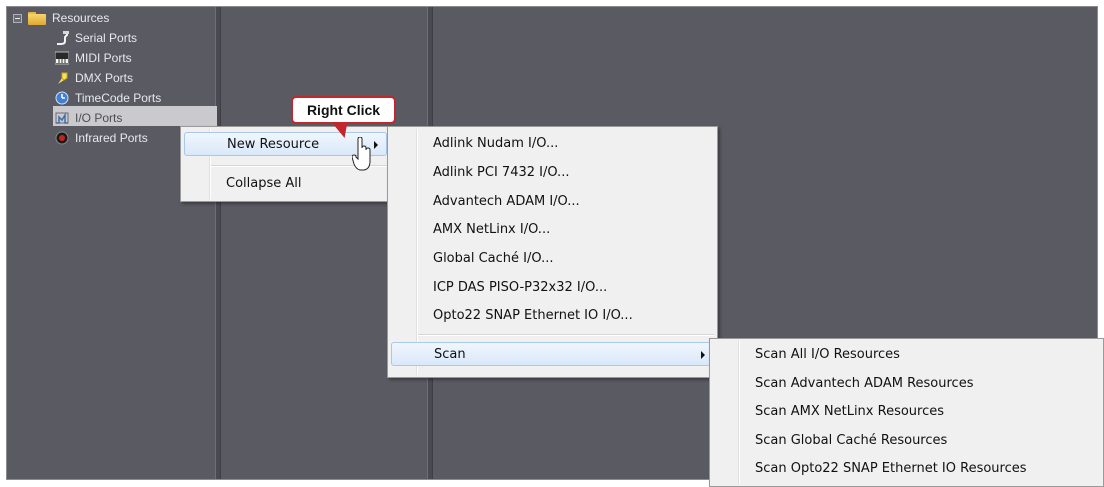  What do you see at coordinates (62, 78) in the screenshot?
I see `dmx-icon` at bounding box center [62, 78].